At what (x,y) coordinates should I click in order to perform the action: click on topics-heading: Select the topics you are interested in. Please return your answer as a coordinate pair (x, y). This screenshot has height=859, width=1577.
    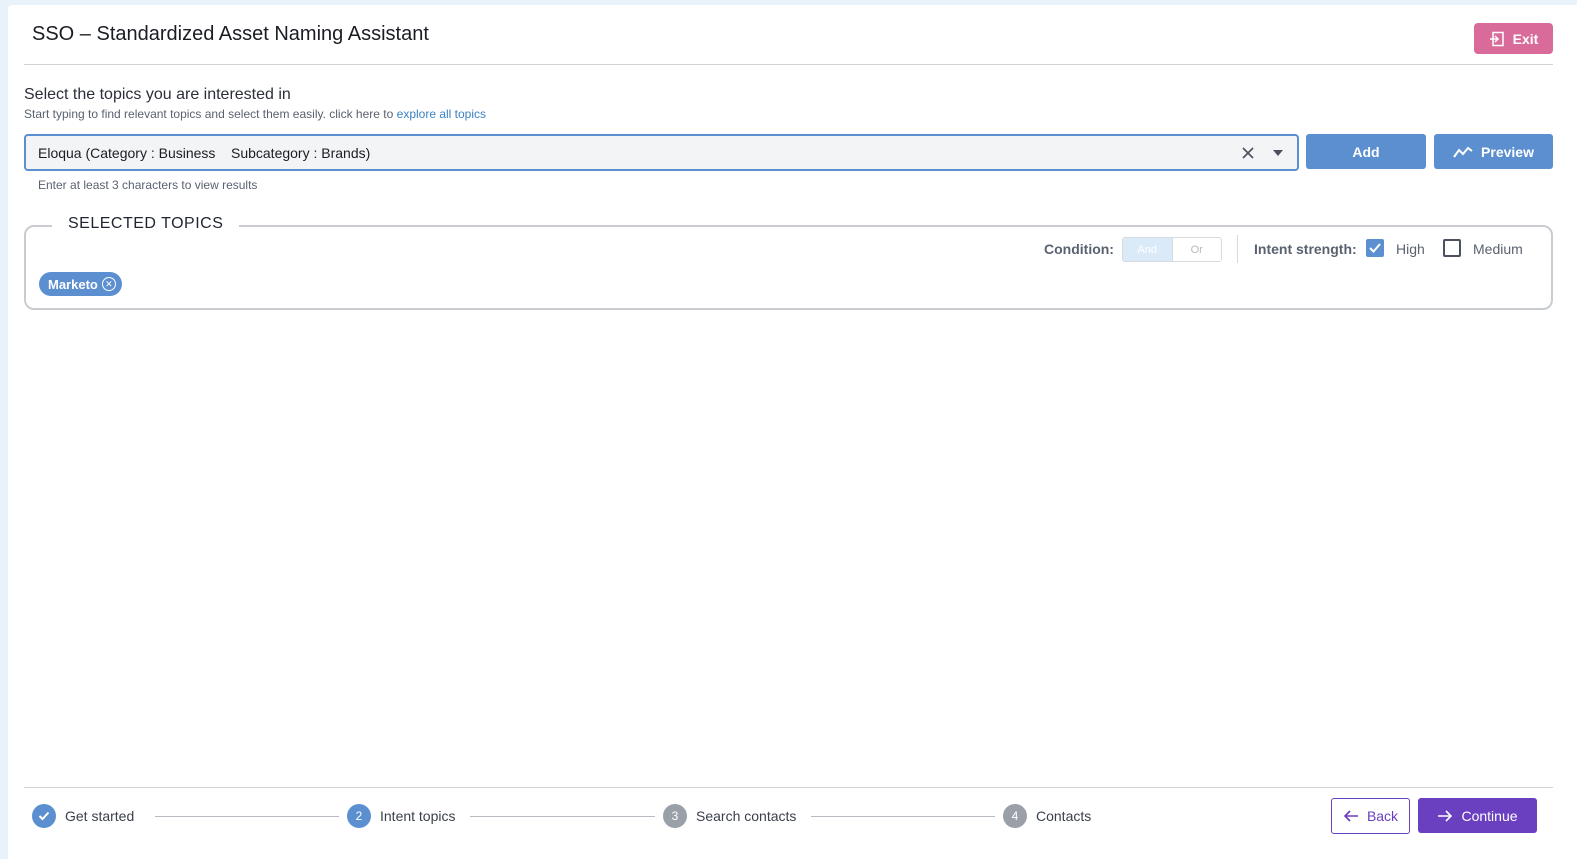
    Looking at the image, I should click on (157, 94).